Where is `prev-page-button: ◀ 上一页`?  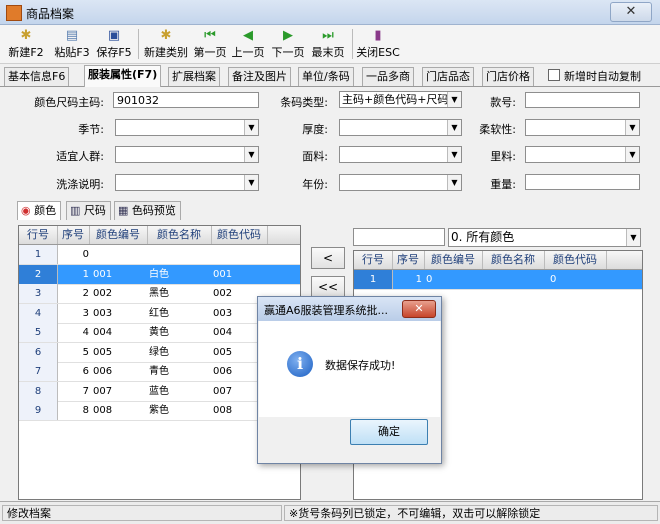 prev-page-button: ◀ 上一页 is located at coordinates (248, 44).